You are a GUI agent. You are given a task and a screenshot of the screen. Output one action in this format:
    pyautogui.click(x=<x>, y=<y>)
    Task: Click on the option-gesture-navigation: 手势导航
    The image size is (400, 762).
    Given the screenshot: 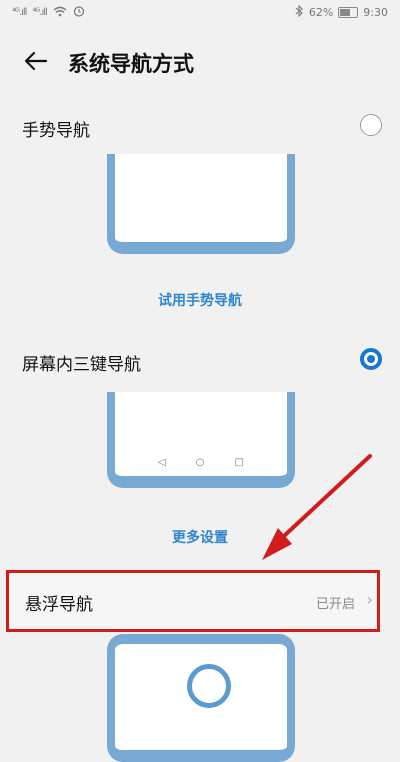 What is the action you would take?
    pyautogui.click(x=200, y=128)
    